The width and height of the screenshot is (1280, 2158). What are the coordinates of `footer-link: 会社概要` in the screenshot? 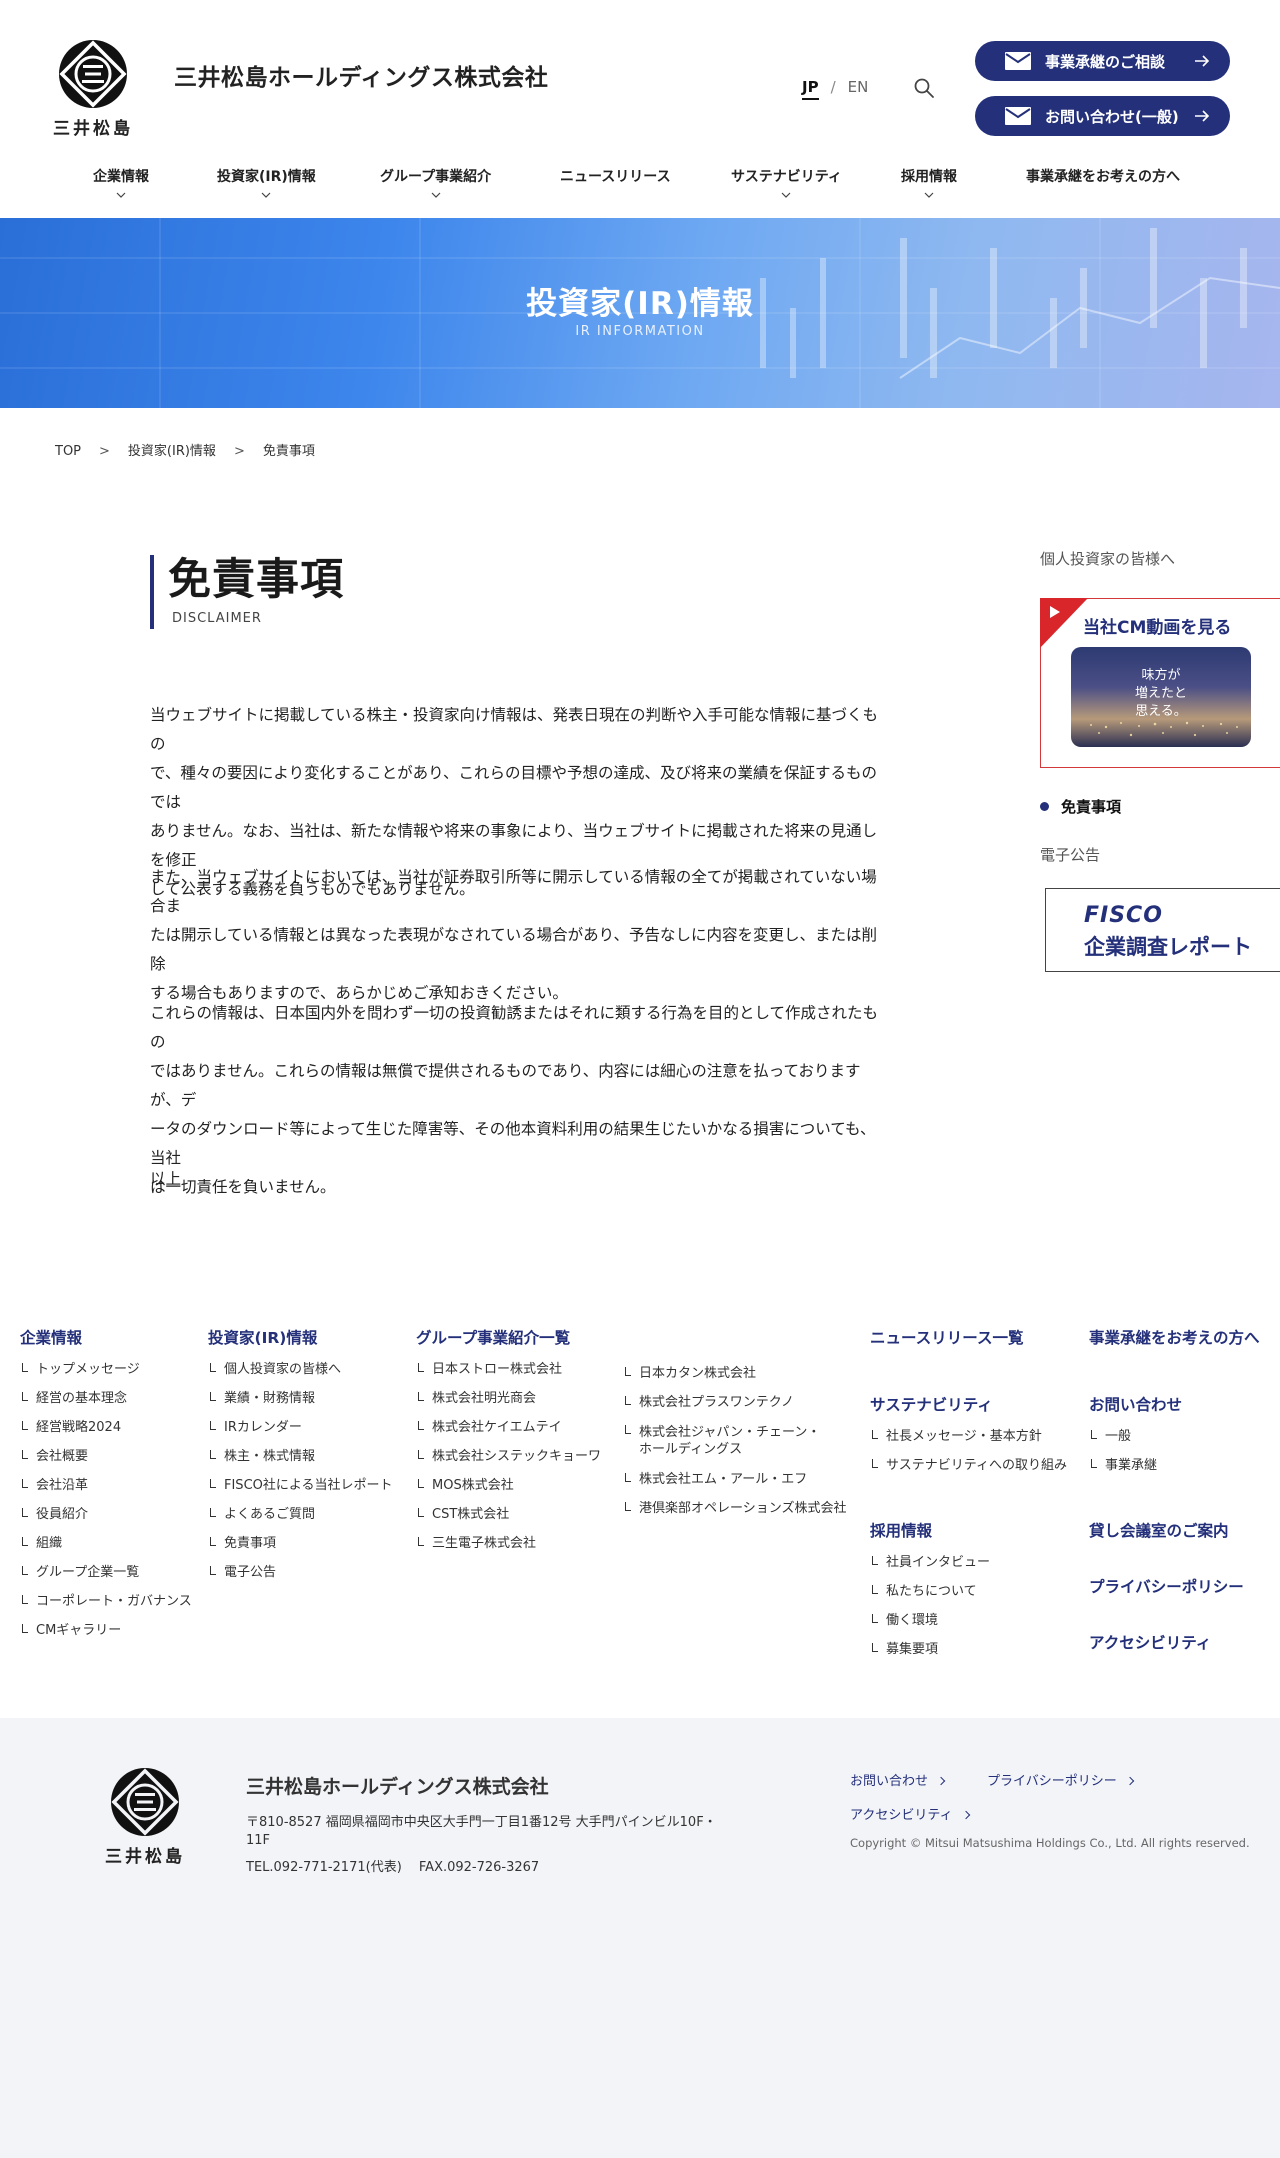 It's located at (106, 1456).